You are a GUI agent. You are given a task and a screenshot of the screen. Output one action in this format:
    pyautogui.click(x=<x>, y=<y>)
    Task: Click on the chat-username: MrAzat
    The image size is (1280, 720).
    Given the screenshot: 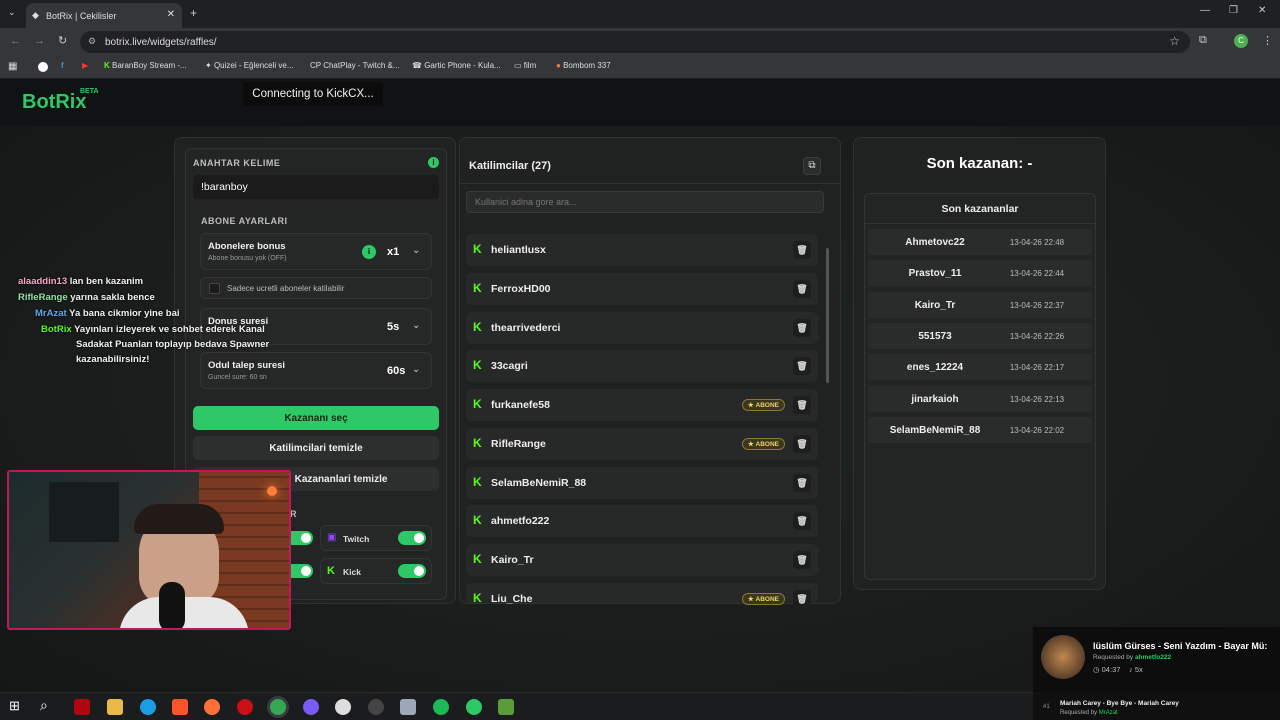 What is the action you would take?
    pyautogui.click(x=51, y=313)
    